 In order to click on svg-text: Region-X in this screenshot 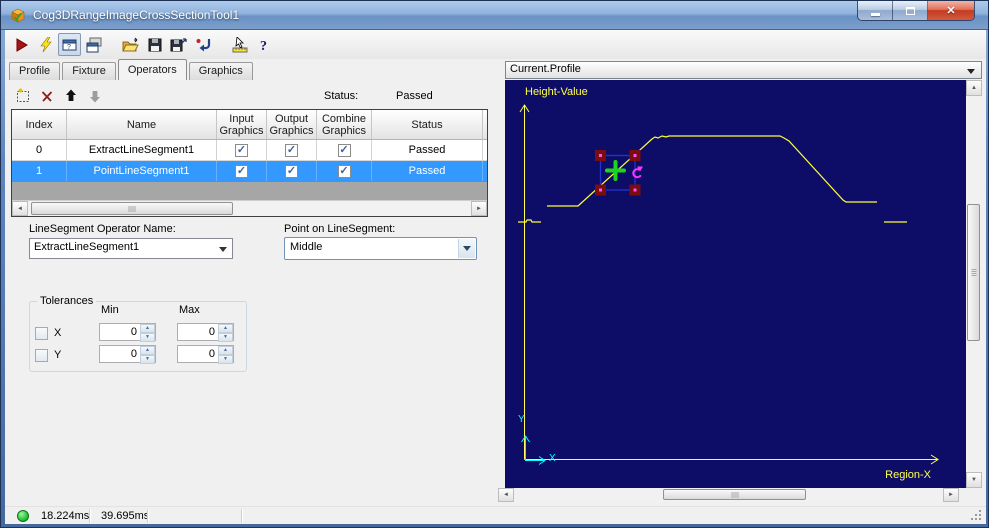, I will do `click(908, 475)`.